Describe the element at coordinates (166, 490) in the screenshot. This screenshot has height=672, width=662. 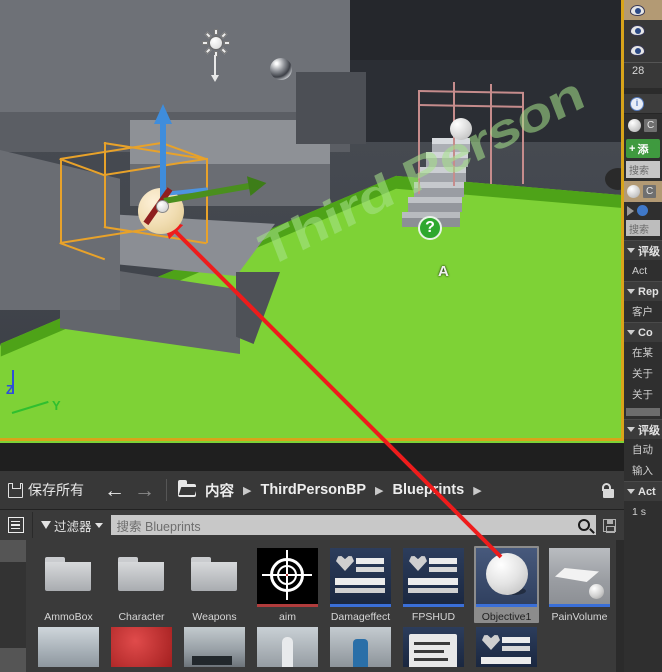
I see `toolbar-divider` at that location.